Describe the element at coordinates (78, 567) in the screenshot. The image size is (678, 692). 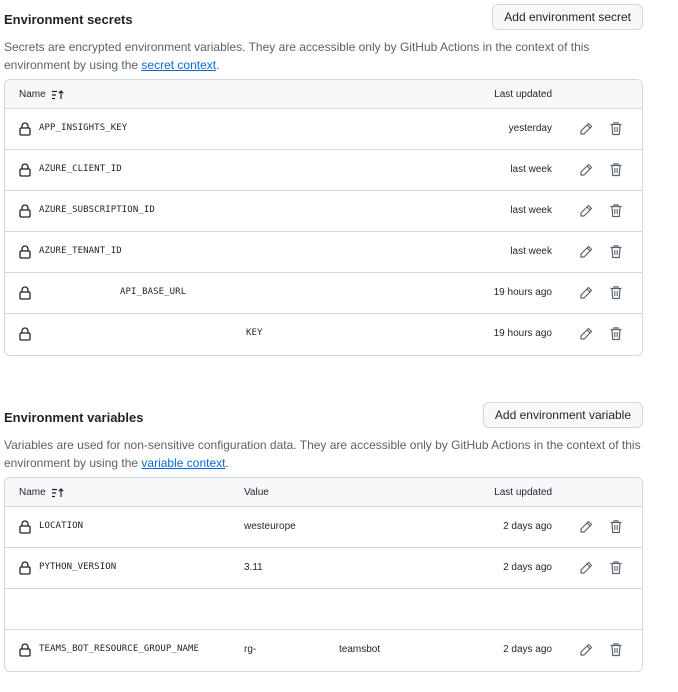
I see `variable-name: PYTHON_VERSION` at that location.